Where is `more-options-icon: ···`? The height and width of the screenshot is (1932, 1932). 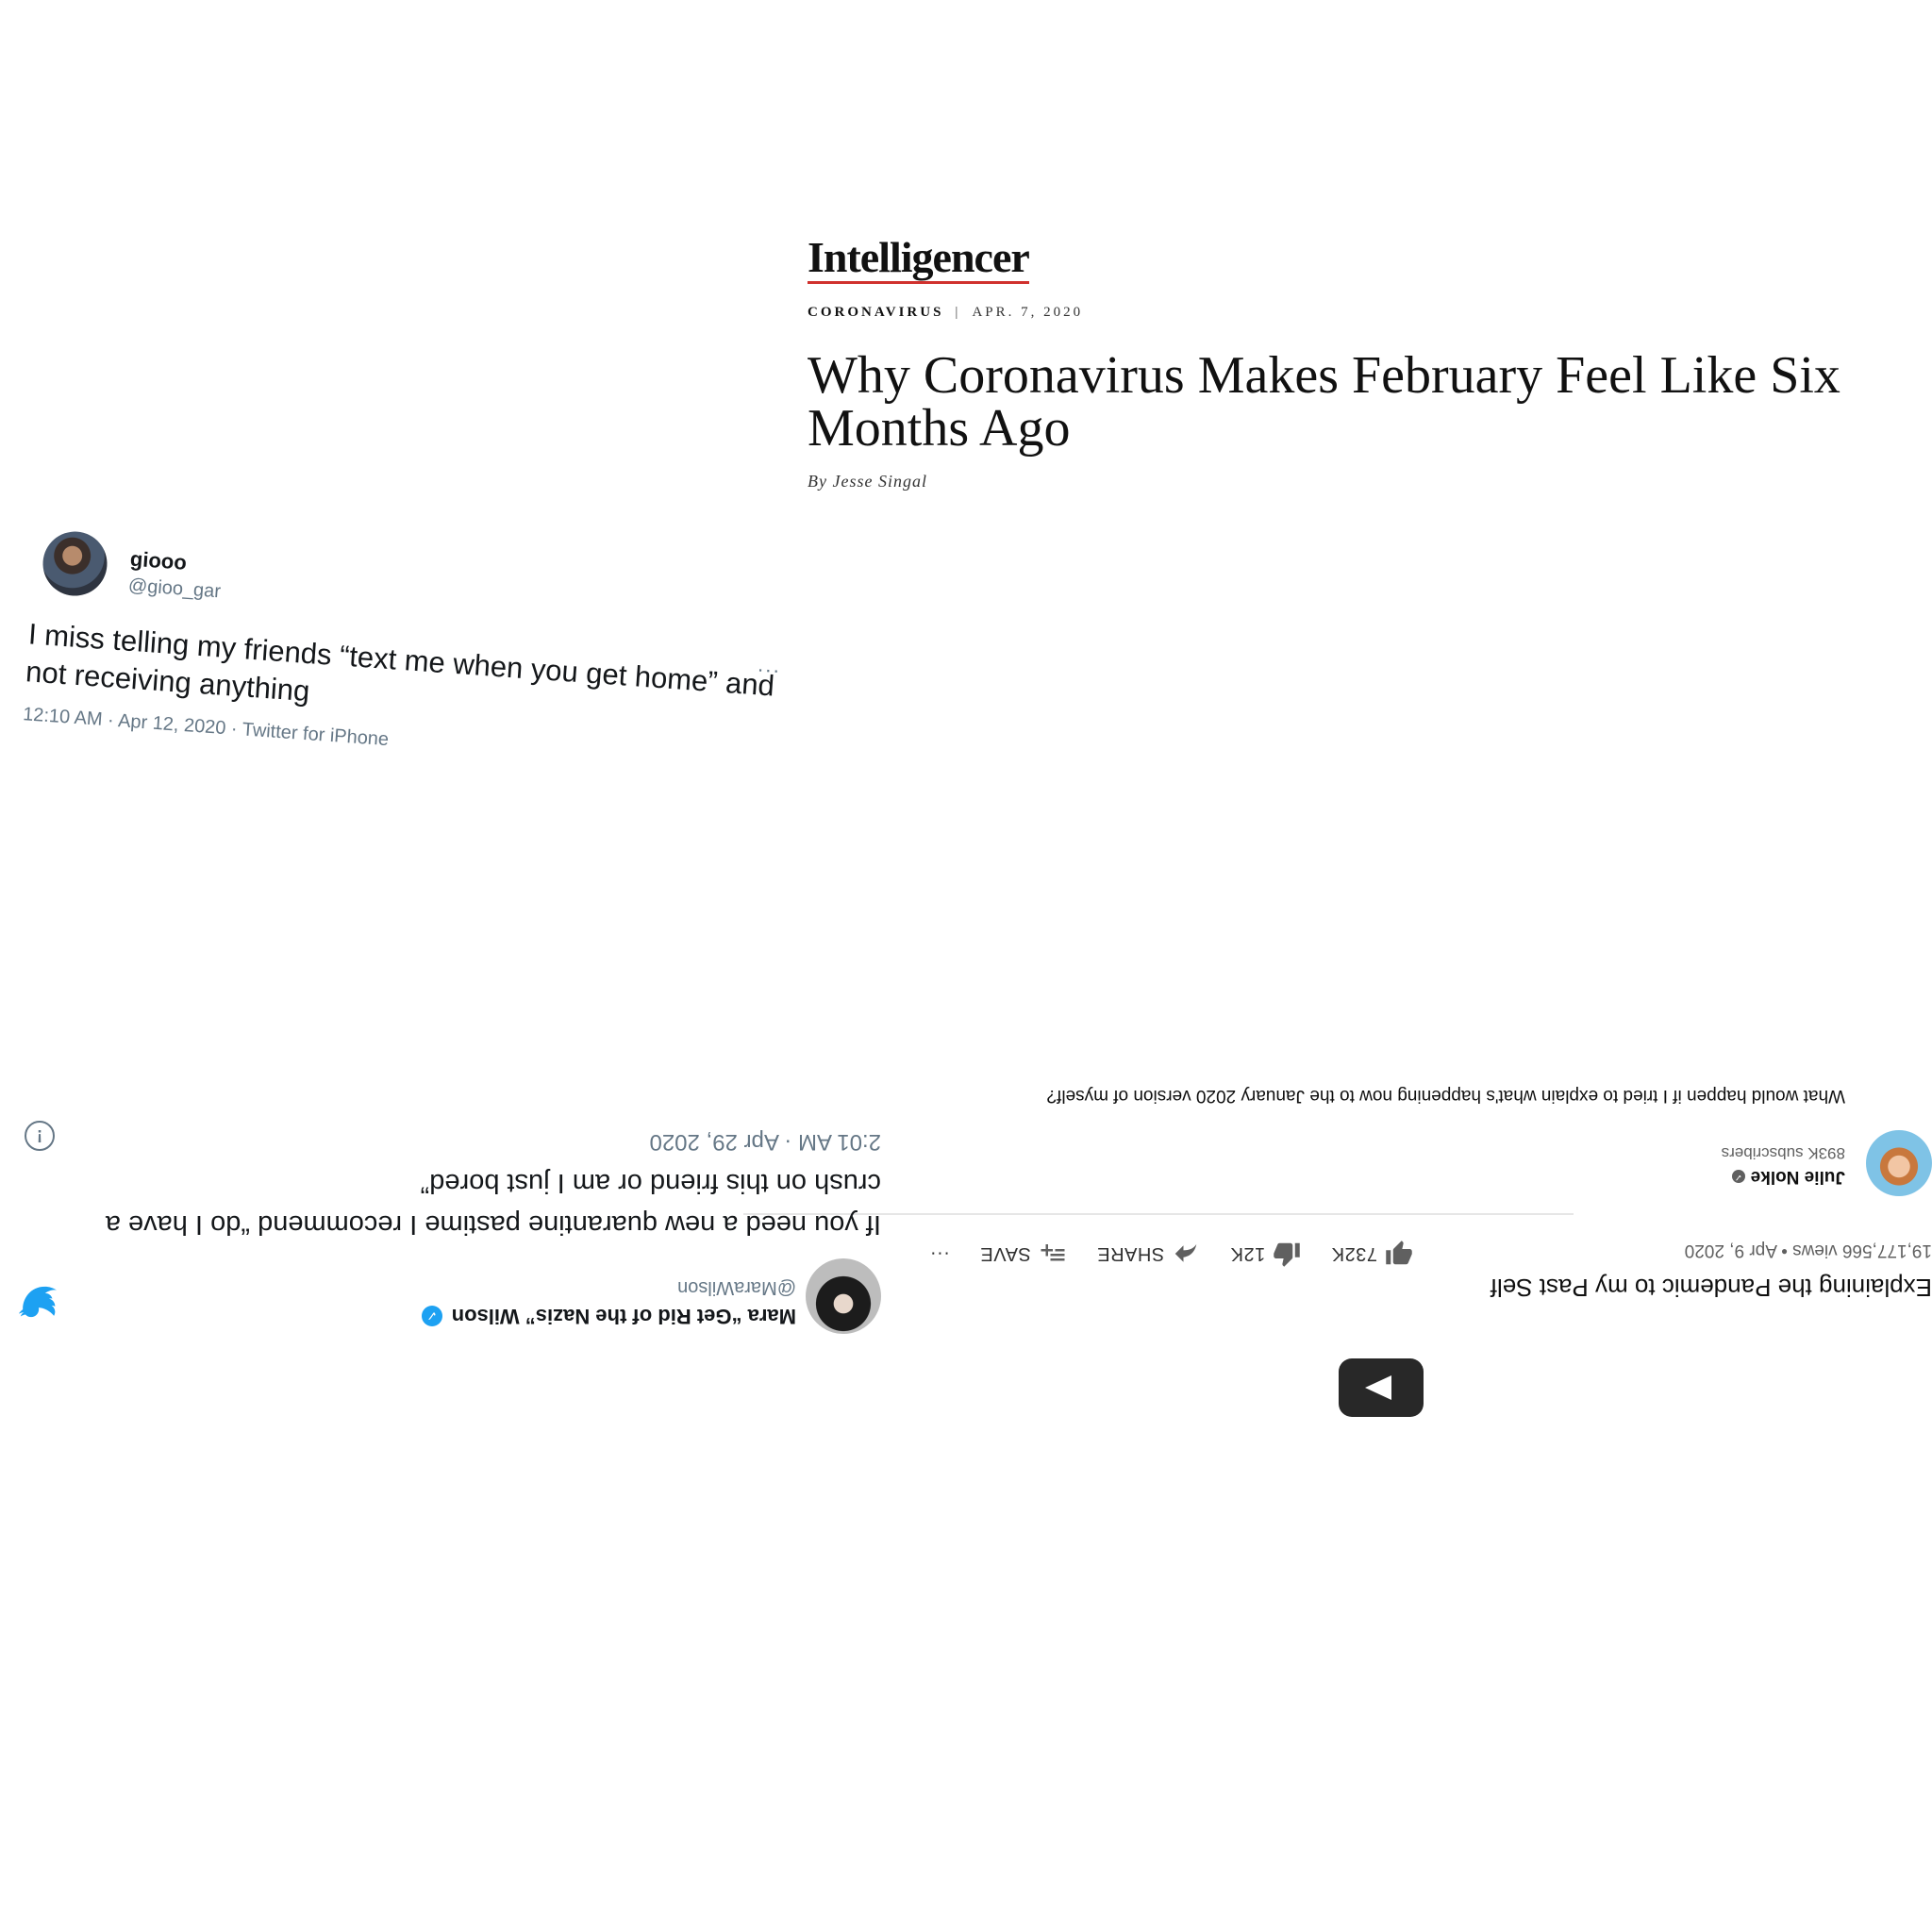
more-options-icon: ··· is located at coordinates (939, 1254).